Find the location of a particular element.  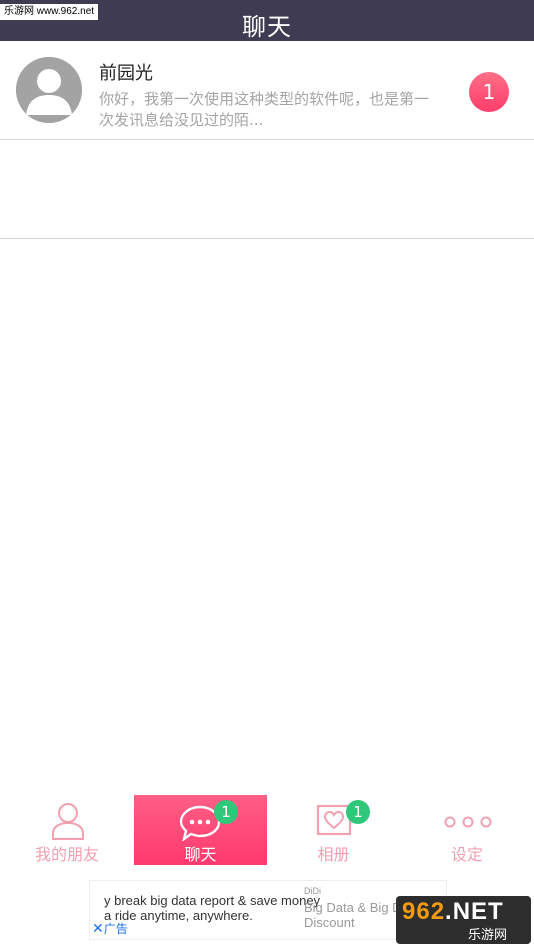

ad-title: Big Data & Big D is located at coordinates (353, 907).